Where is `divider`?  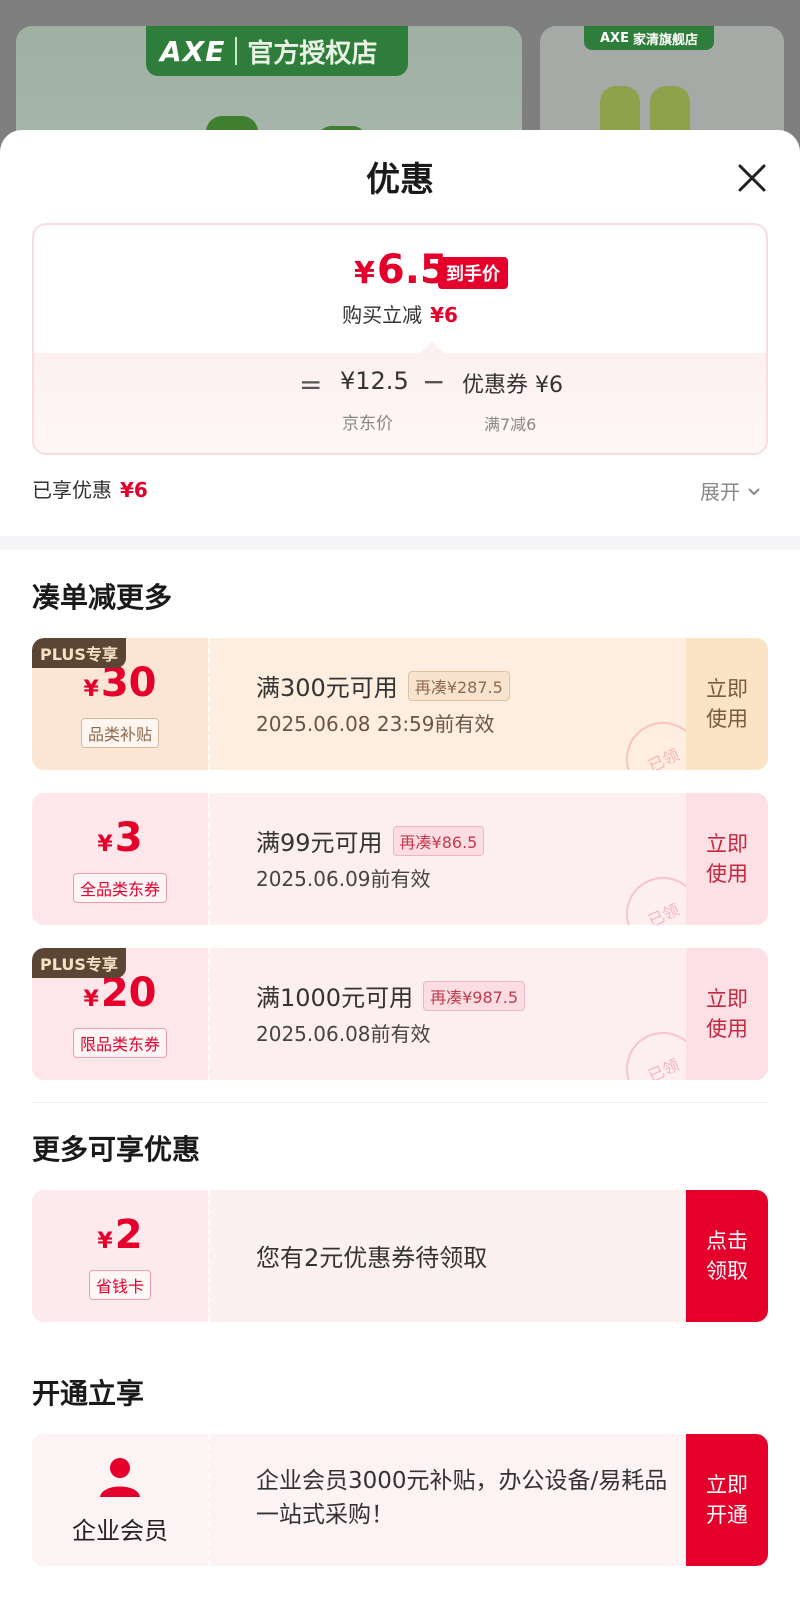 divider is located at coordinates (400, 1102).